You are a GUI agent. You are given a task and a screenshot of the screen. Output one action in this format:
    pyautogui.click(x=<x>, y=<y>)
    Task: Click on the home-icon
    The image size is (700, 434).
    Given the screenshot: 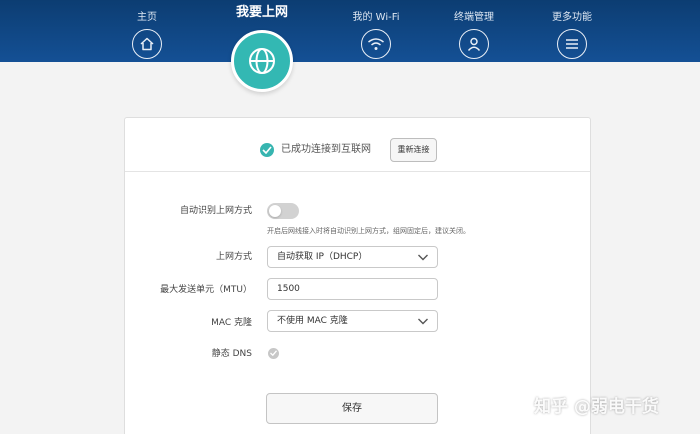 What is the action you would take?
    pyautogui.click(x=147, y=44)
    